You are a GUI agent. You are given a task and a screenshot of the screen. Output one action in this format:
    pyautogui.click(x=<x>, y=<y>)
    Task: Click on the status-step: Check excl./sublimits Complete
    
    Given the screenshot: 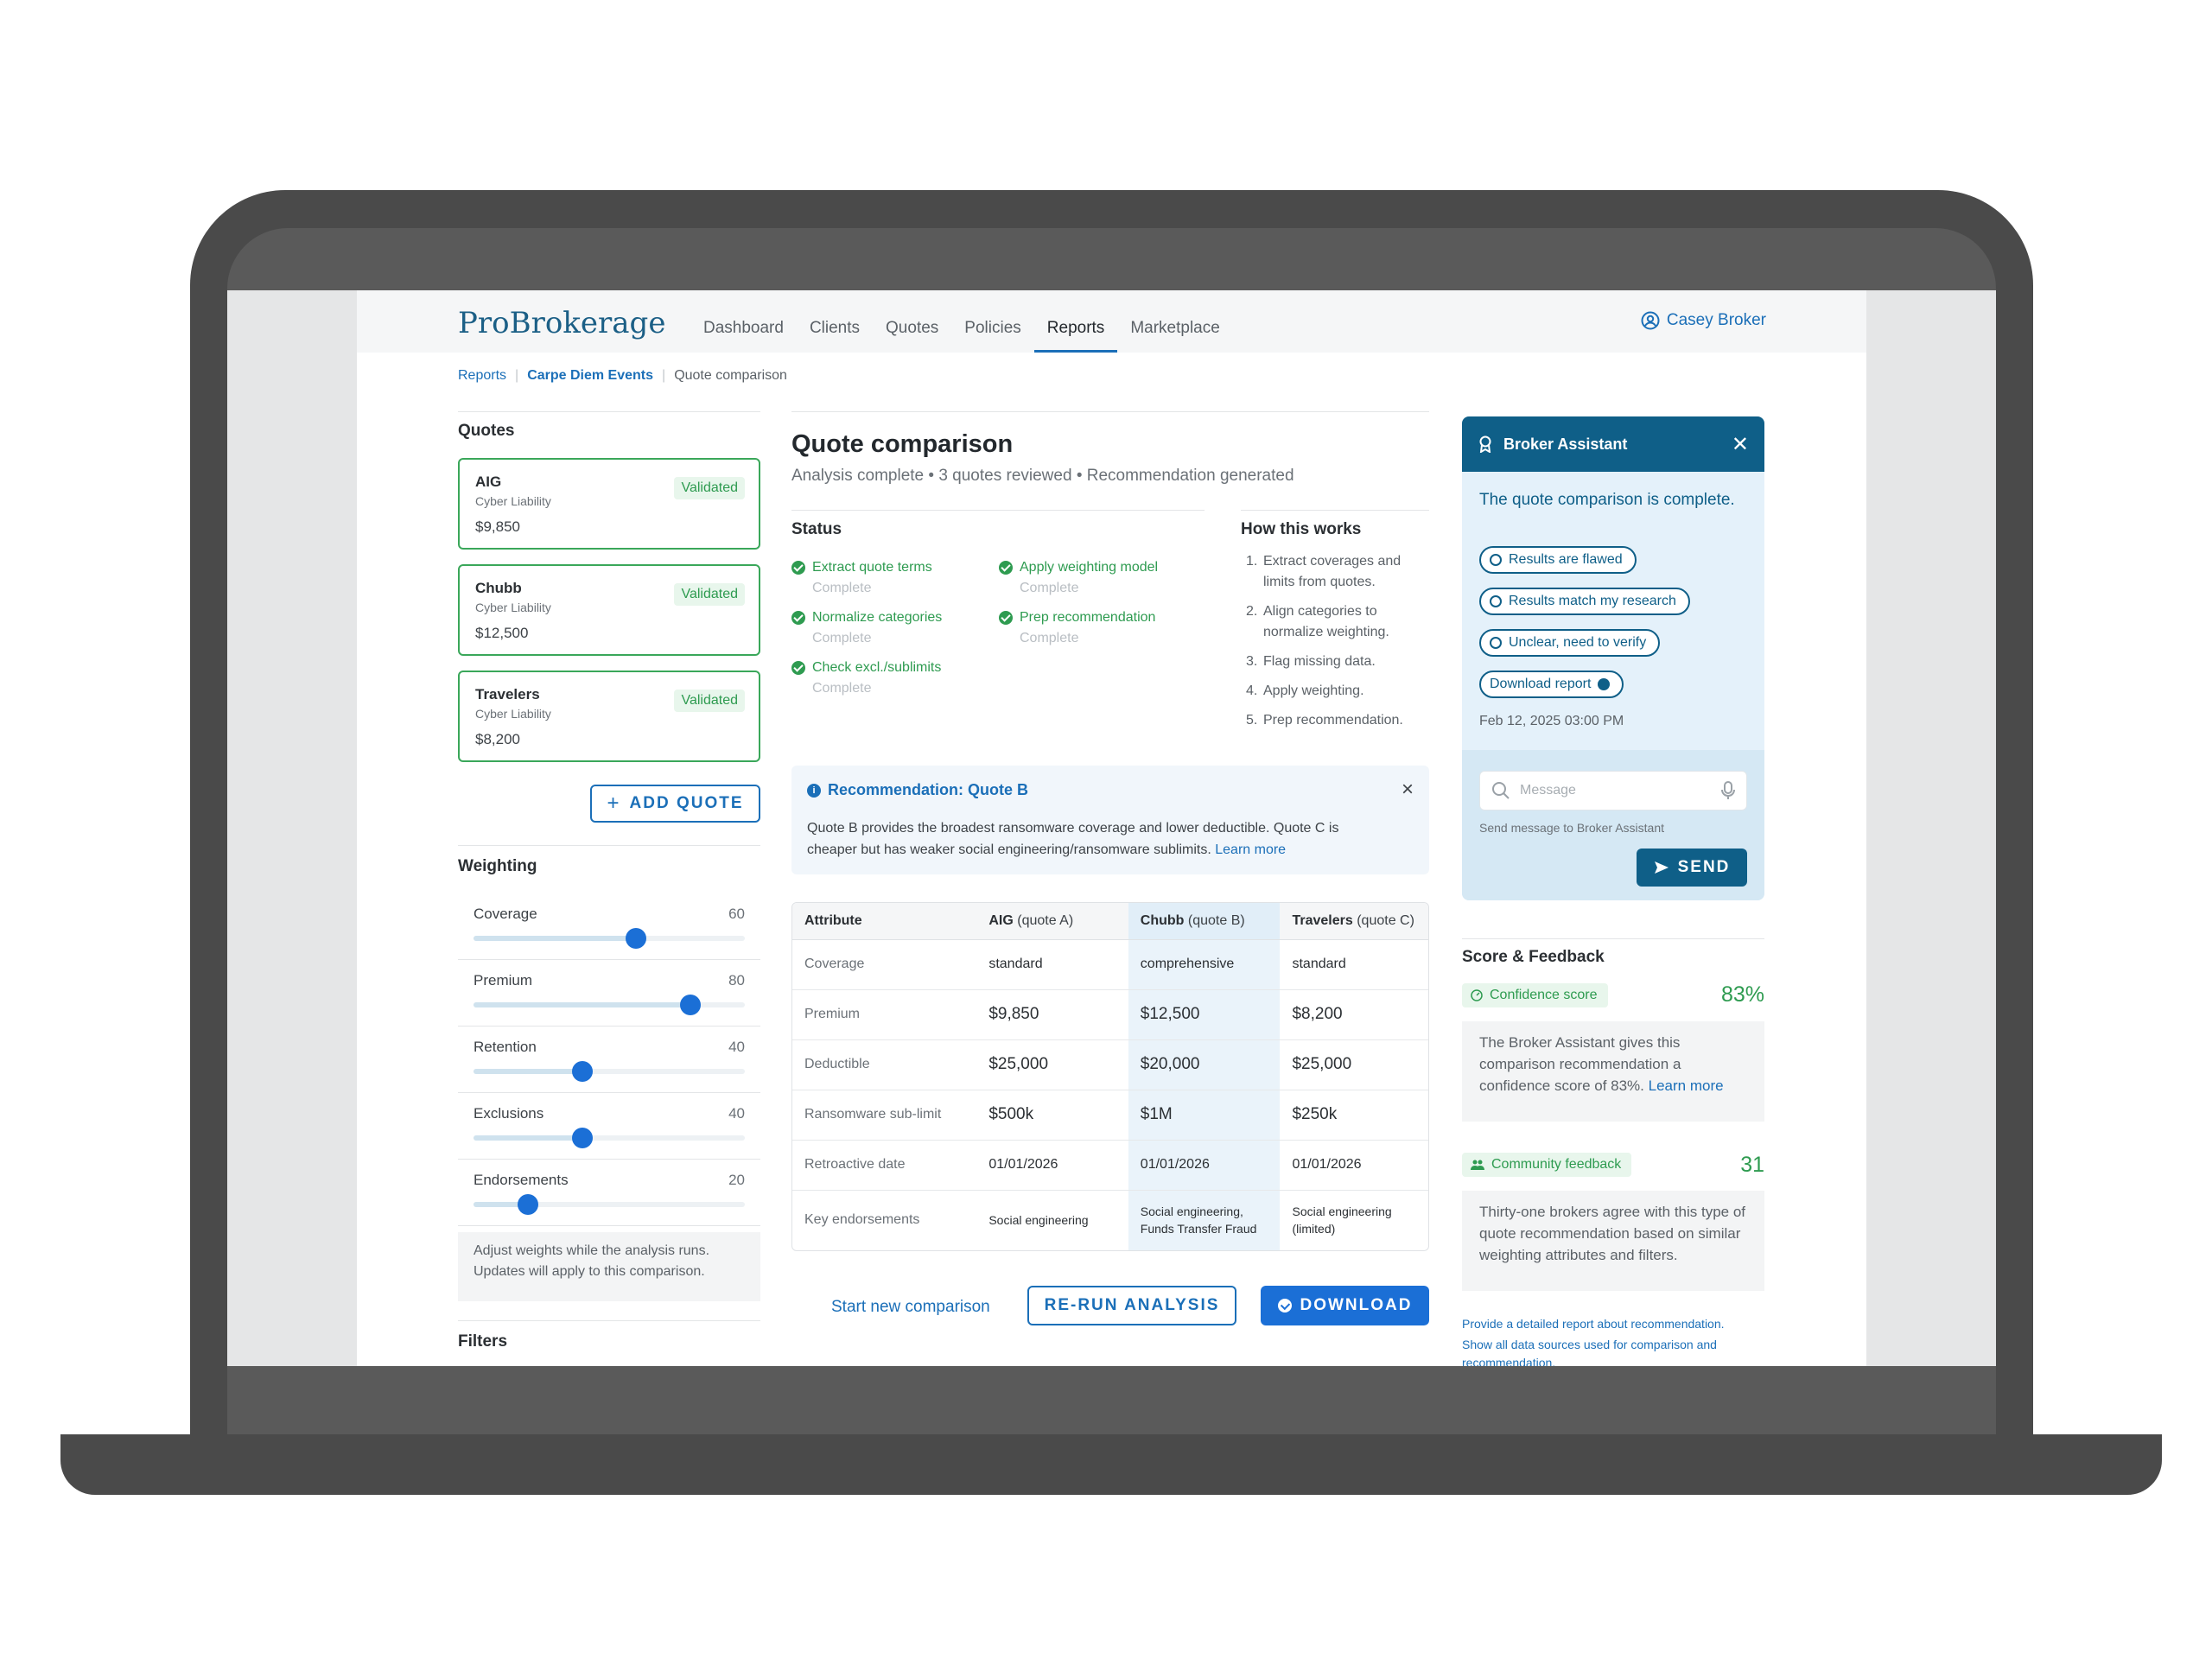 What is the action you would take?
    pyautogui.click(x=866, y=678)
    